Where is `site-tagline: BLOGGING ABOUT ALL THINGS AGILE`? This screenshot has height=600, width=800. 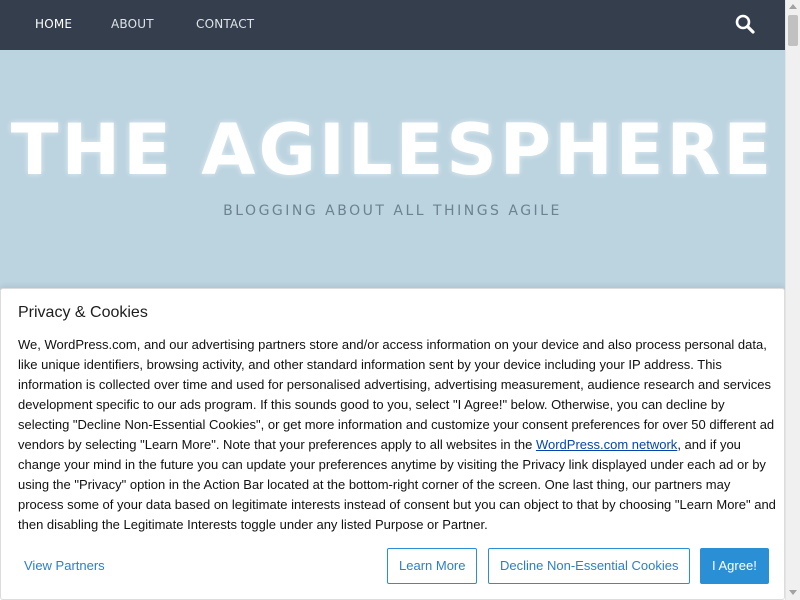 site-tagline: BLOGGING ABOUT ALL THINGS AGILE is located at coordinates (392, 211).